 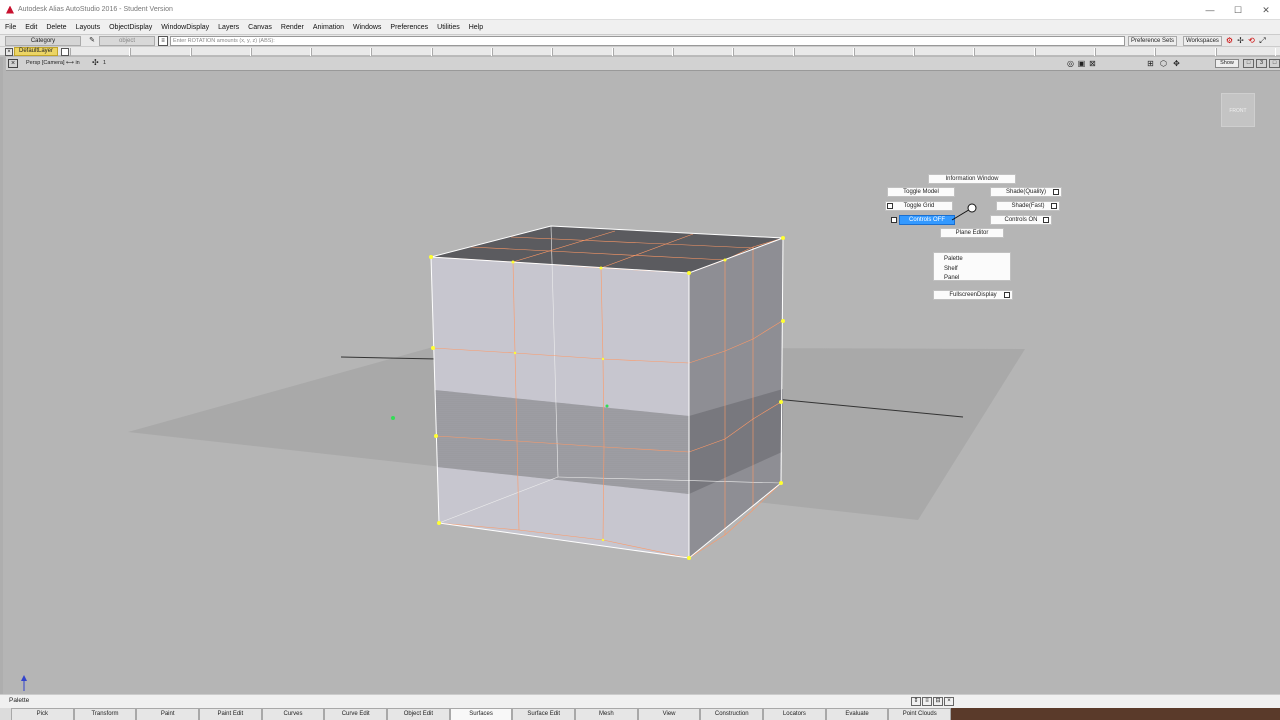 I want to click on quad-view-icon: 3, so click(x=1261, y=63).